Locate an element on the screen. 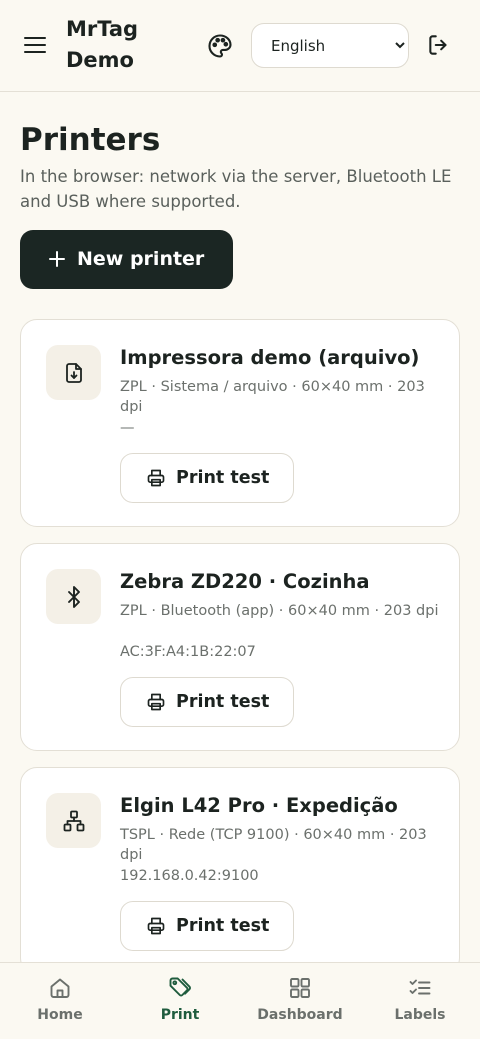 The height and width of the screenshot is (1039, 480). nav-item-dashboard: Dashboard is located at coordinates (300, 1001).